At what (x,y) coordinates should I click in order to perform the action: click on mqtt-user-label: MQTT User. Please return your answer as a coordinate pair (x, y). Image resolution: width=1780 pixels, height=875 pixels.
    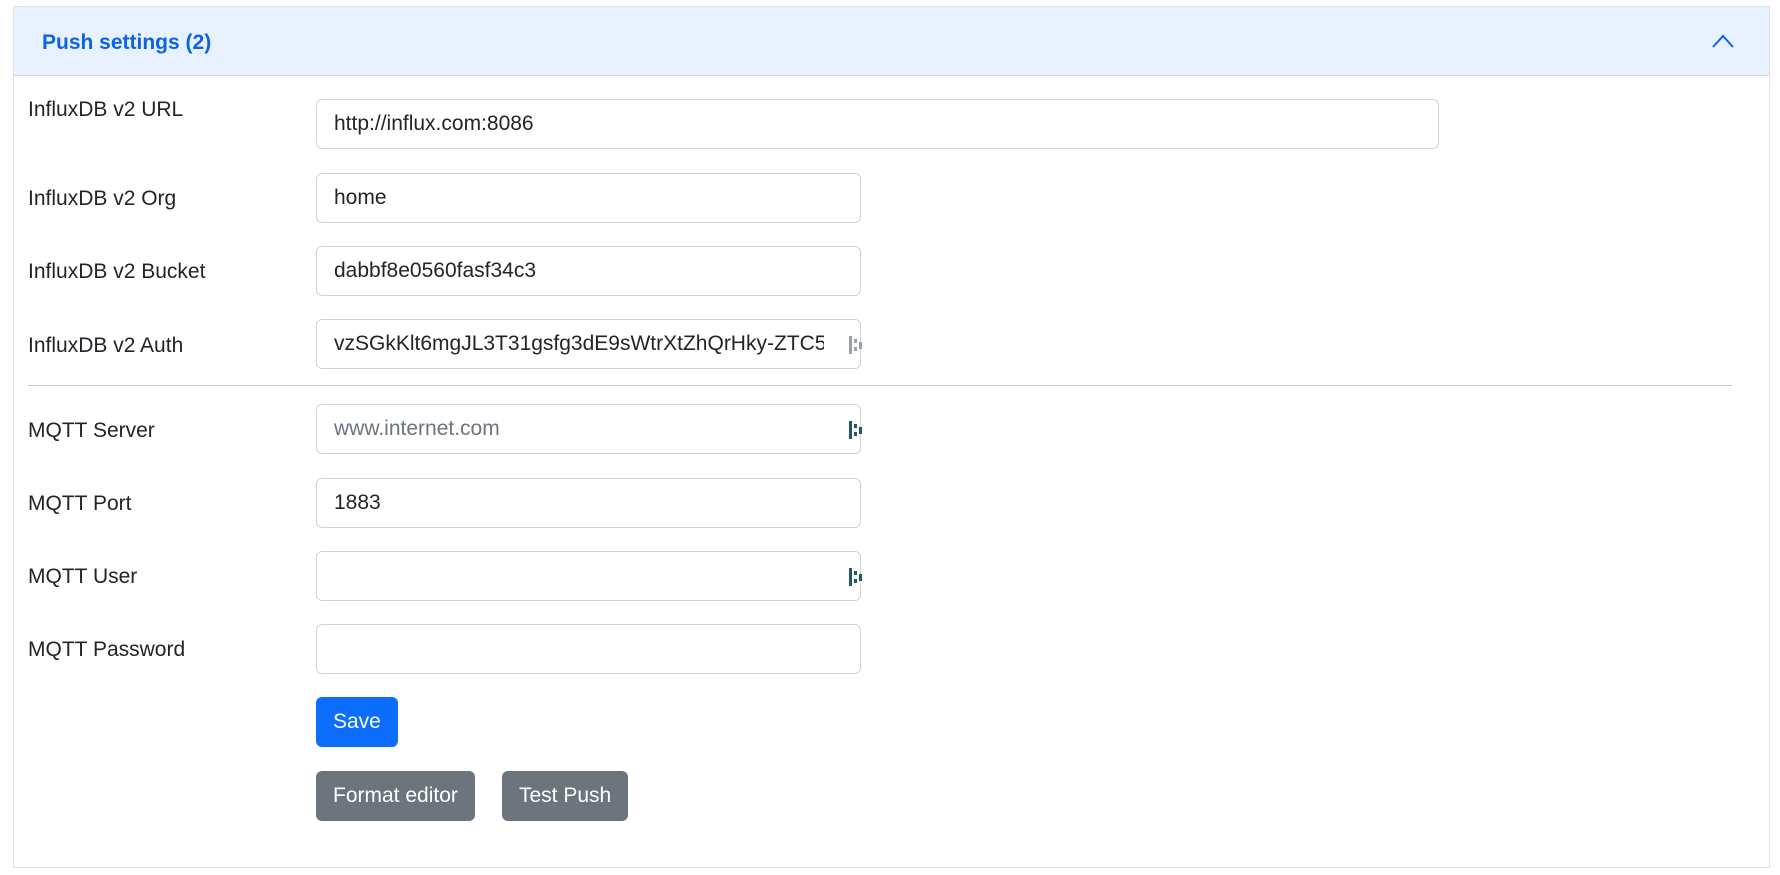
    Looking at the image, I should click on (83, 576).